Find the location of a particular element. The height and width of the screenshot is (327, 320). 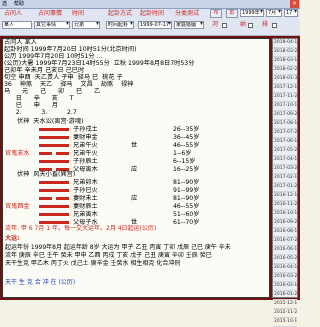

history-item: 2015-10-1 is located at coordinates (285, 322).